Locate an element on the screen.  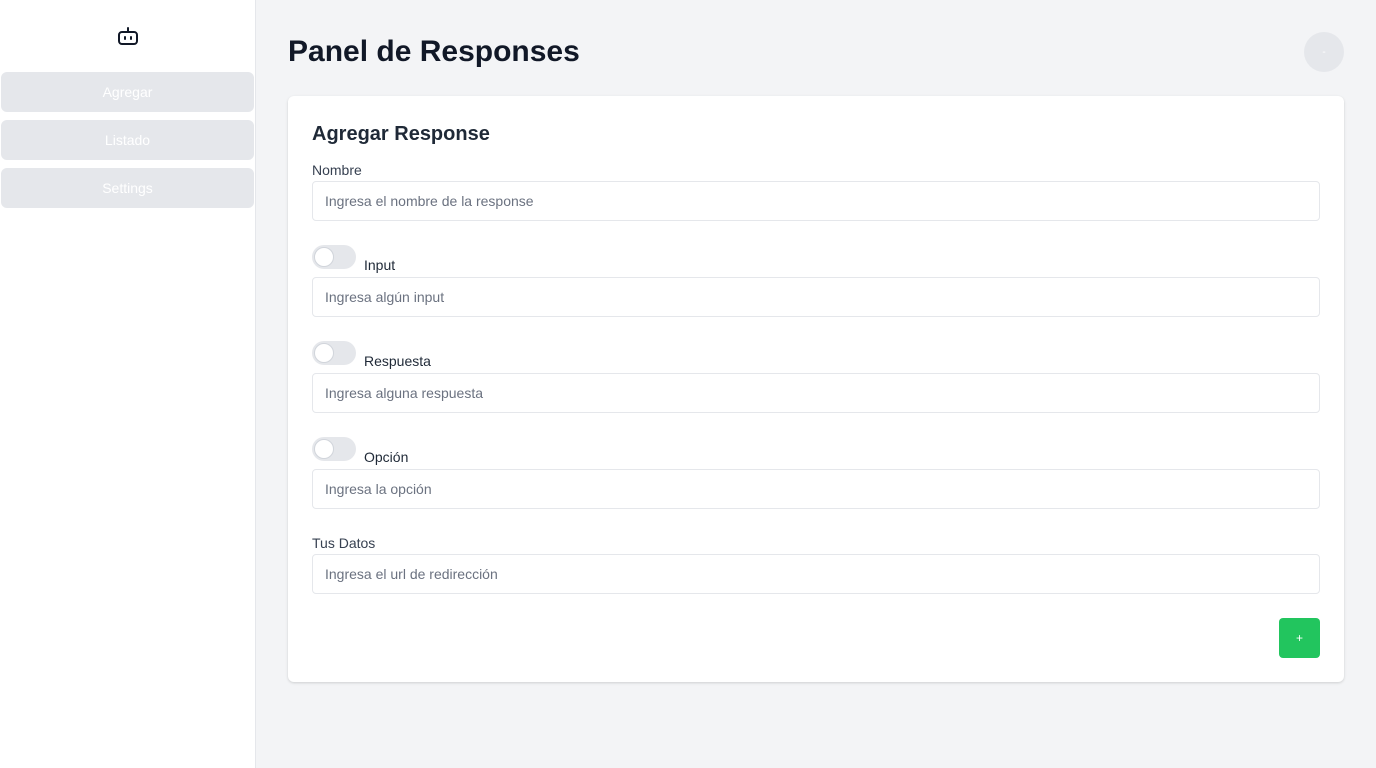
sidebar-item-label: Agregar is located at coordinates (127, 92).